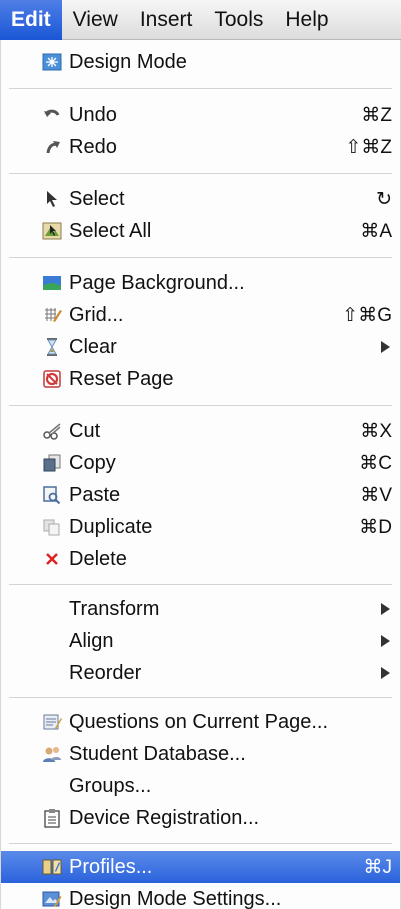  I want to click on menu-item-grid: Grid... ⇧⌘G, so click(200, 315).